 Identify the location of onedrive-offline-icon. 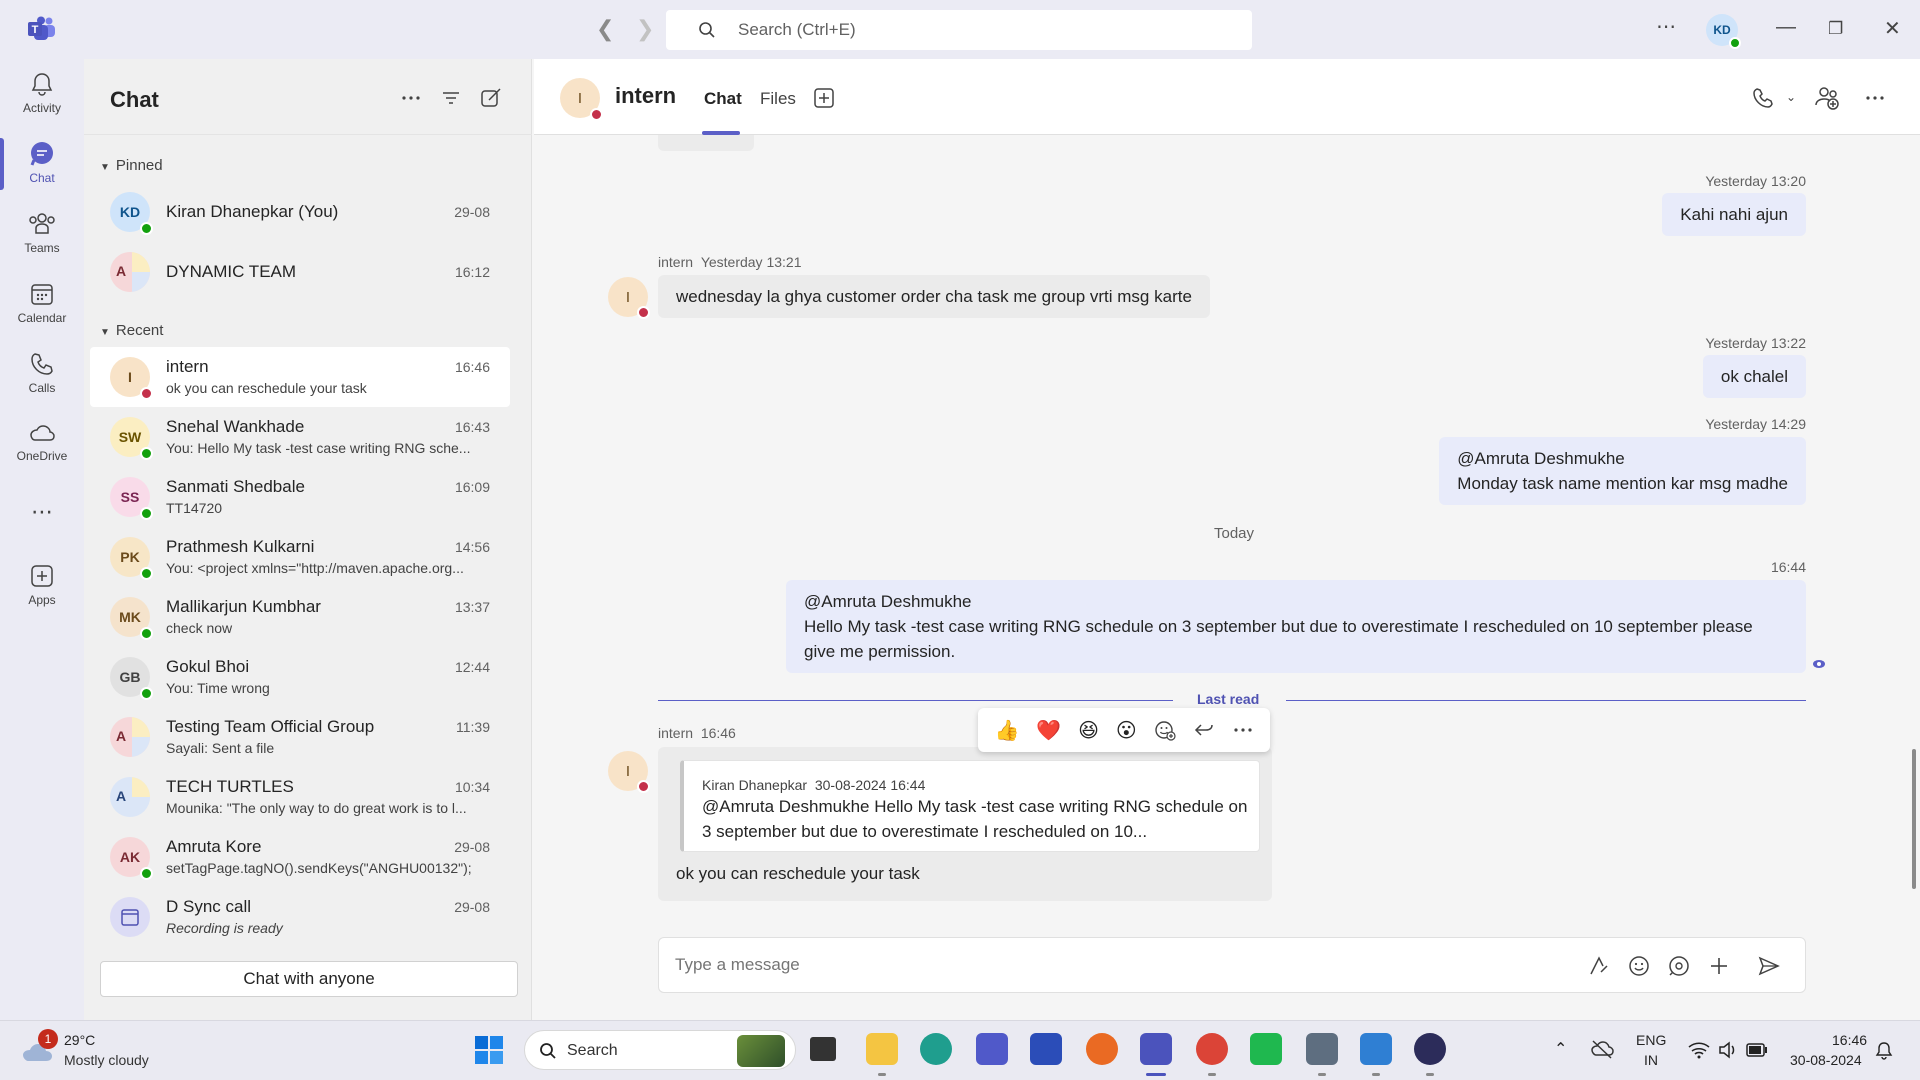
(1602, 1049).